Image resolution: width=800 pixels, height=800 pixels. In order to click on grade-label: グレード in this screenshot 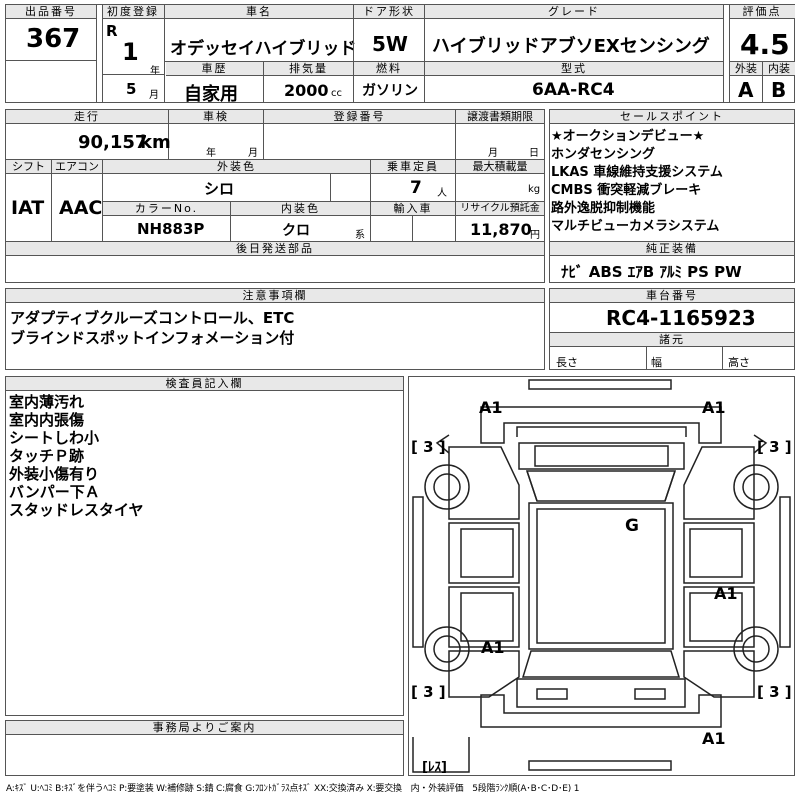, I will do `click(574, 12)`.